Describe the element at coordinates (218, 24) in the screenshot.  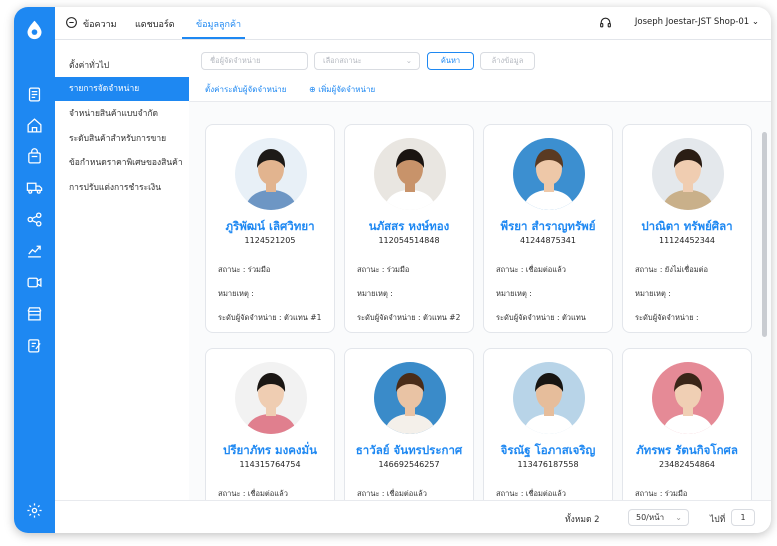
I see `tab-customer-info: ข้อมูลลูกค้า` at that location.